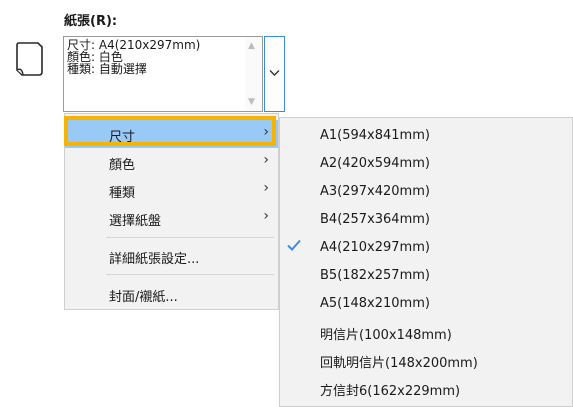 The width and height of the screenshot is (573, 407). Describe the element at coordinates (171, 218) in the screenshot. I see `menu-item-select-tray: 選擇紙盤 ›` at that location.